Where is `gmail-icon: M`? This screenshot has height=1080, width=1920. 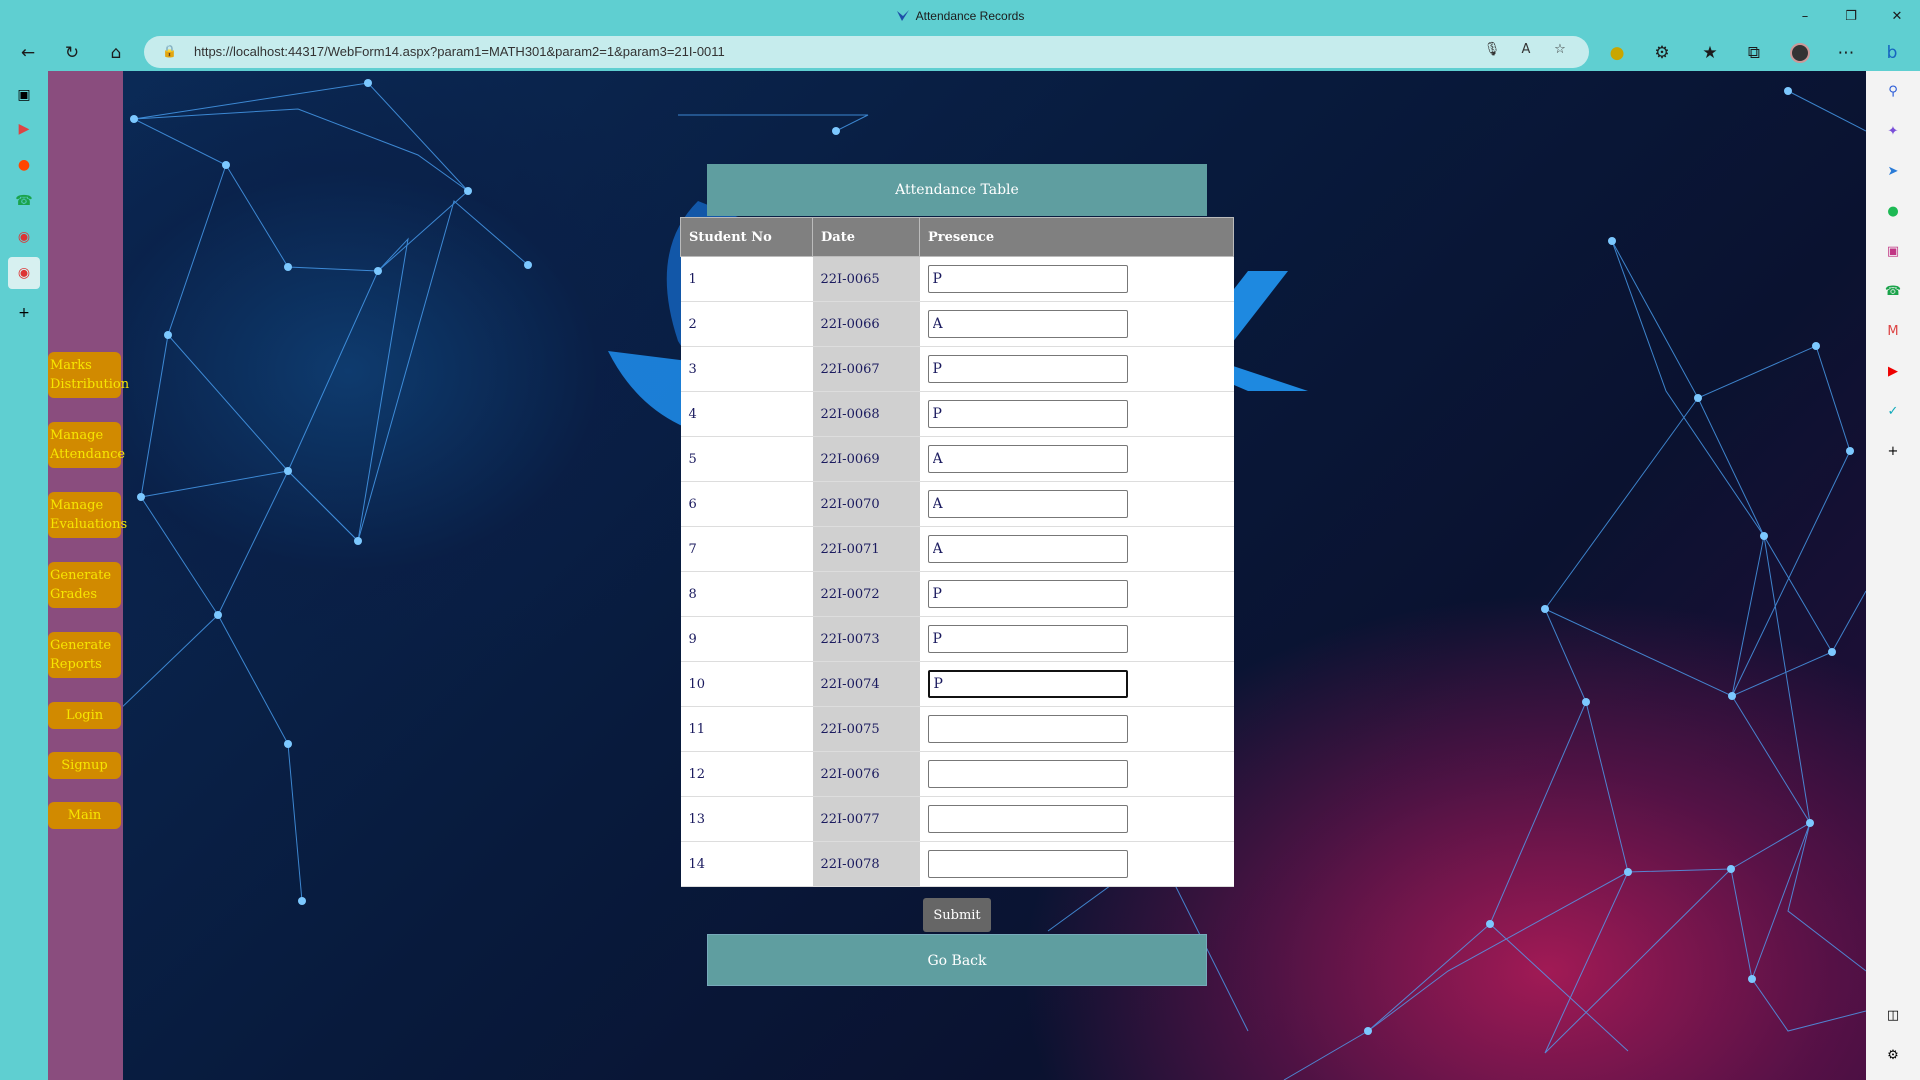 gmail-icon: M is located at coordinates (1893, 331).